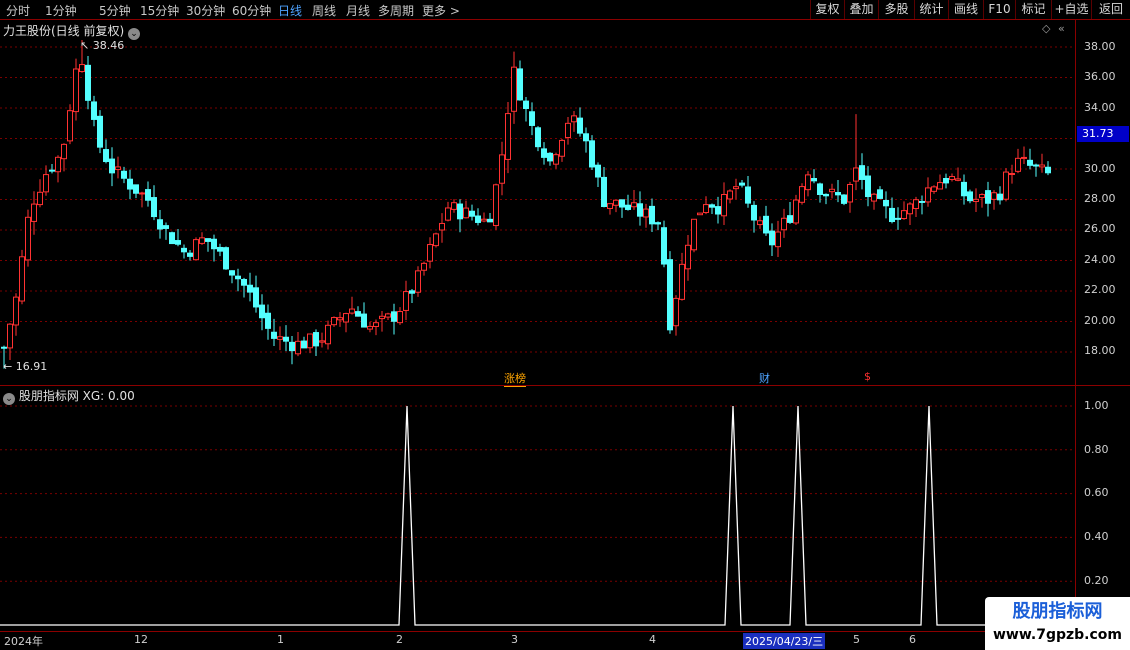 This screenshot has width=1130, height=650. Describe the element at coordinates (514, 639) in the screenshot. I see `time-label: 3` at that location.